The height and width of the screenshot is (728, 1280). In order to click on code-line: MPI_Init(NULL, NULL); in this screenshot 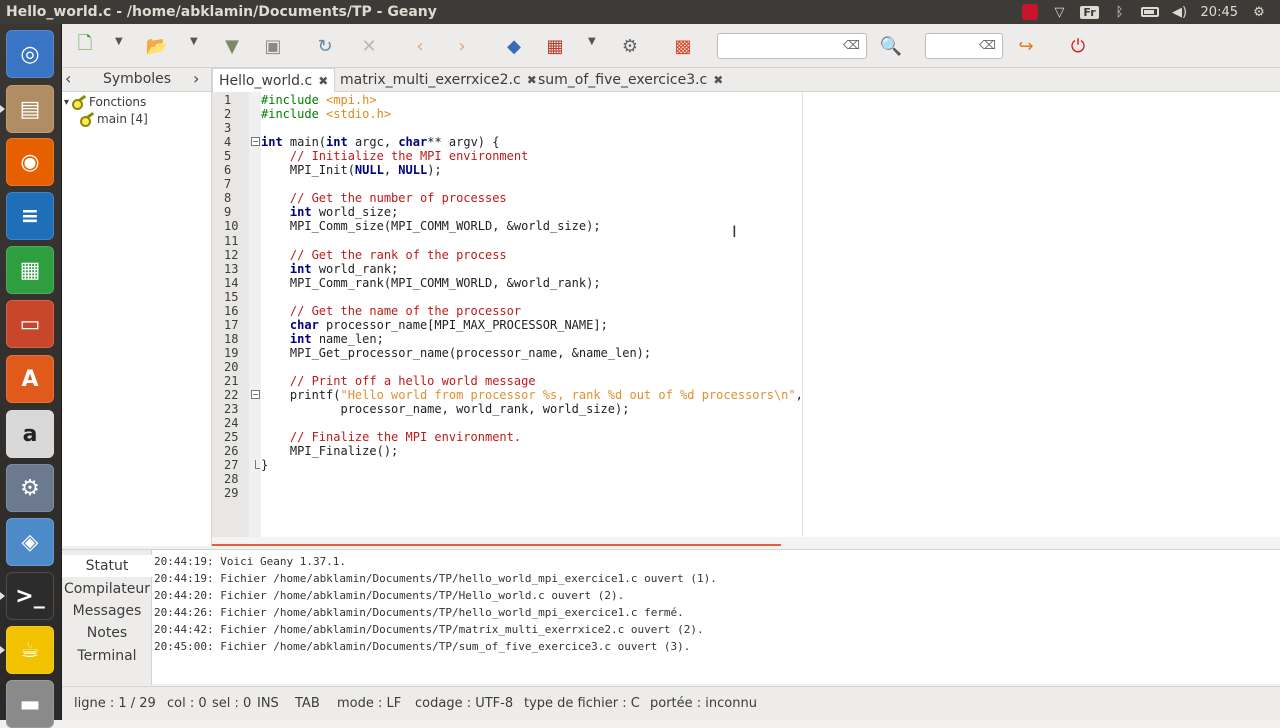, I will do `click(351, 170)`.